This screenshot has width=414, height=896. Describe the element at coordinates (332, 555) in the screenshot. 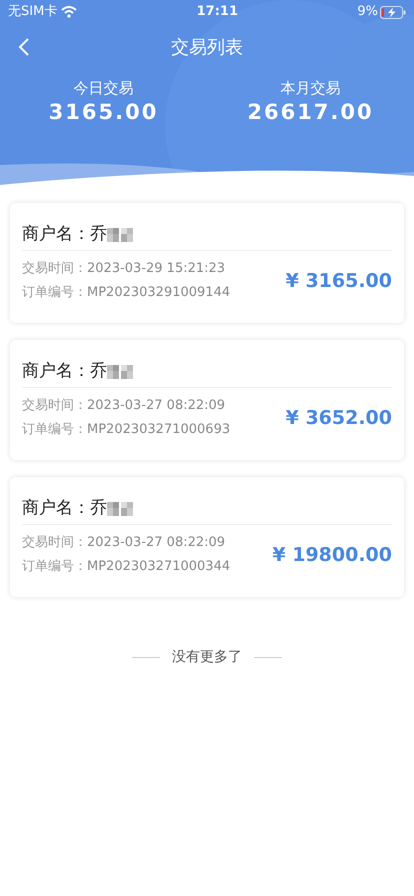

I see `amount-text: ¥ 19800.00` at that location.